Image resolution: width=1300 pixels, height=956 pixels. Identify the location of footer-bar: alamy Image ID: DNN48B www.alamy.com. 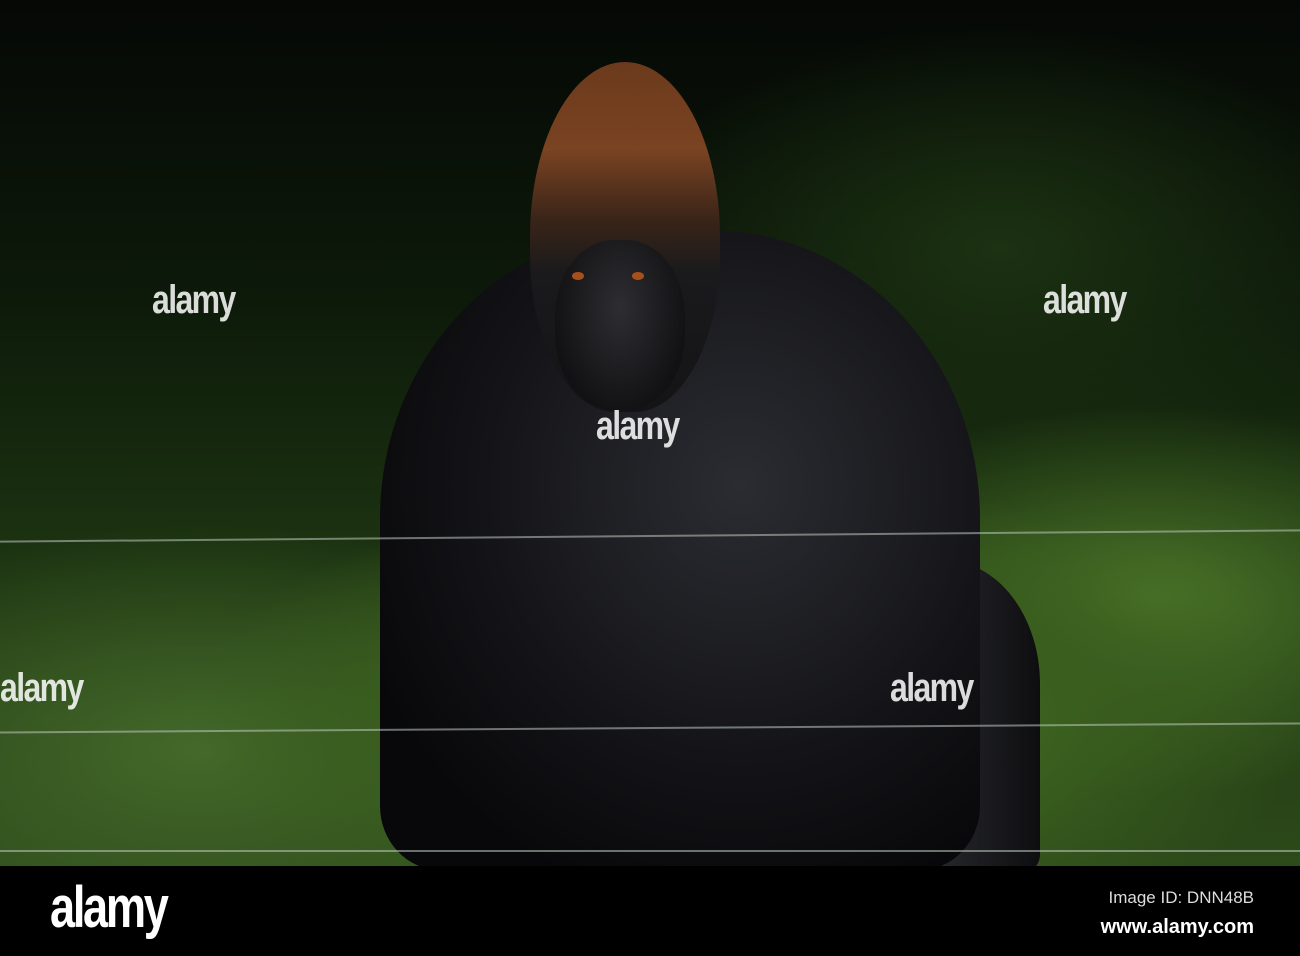
(650, 911).